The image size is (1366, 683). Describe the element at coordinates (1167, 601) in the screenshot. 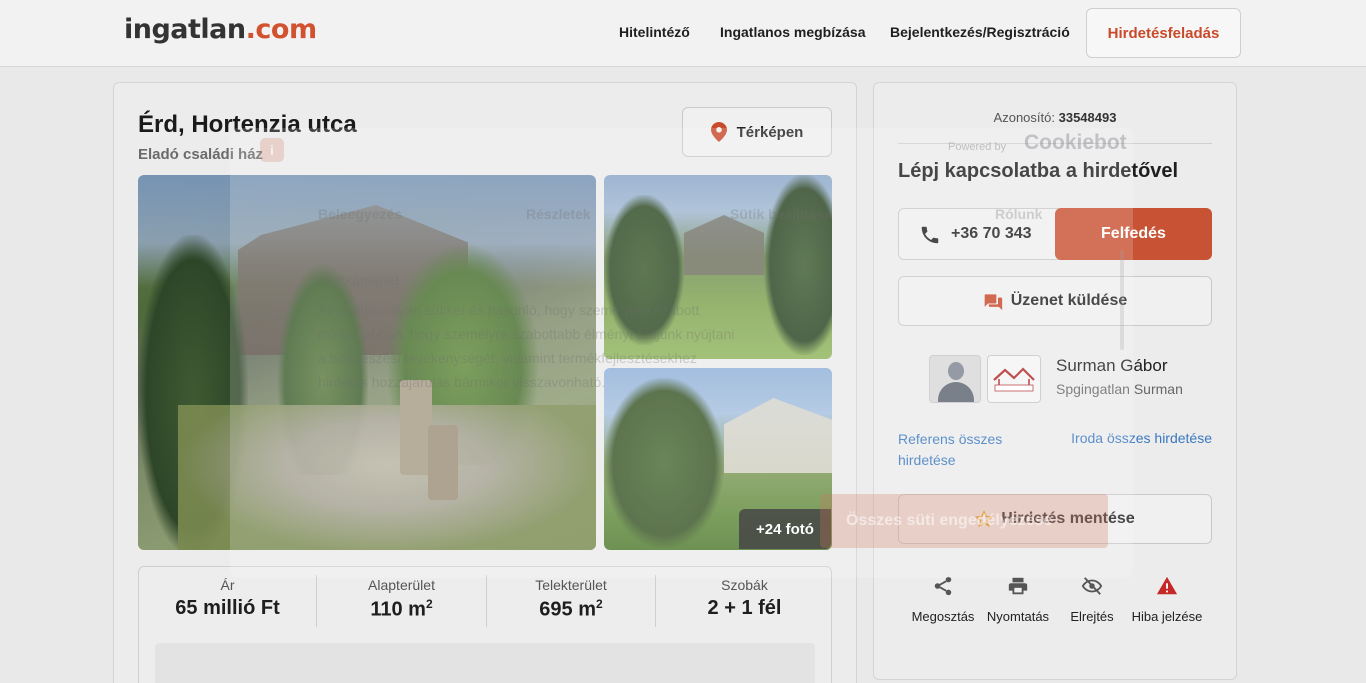

I see `report-action: Hiba jelzése` at that location.